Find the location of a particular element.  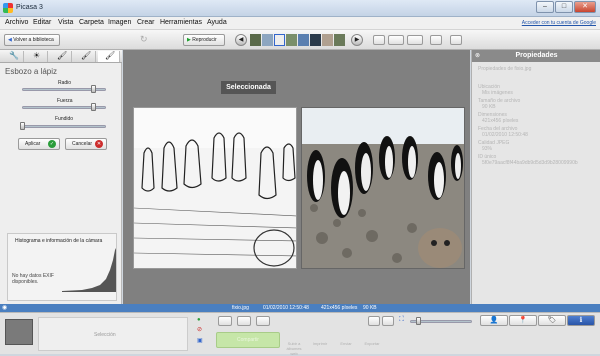

cancel-icon: ✕ is located at coordinates (99, 144).